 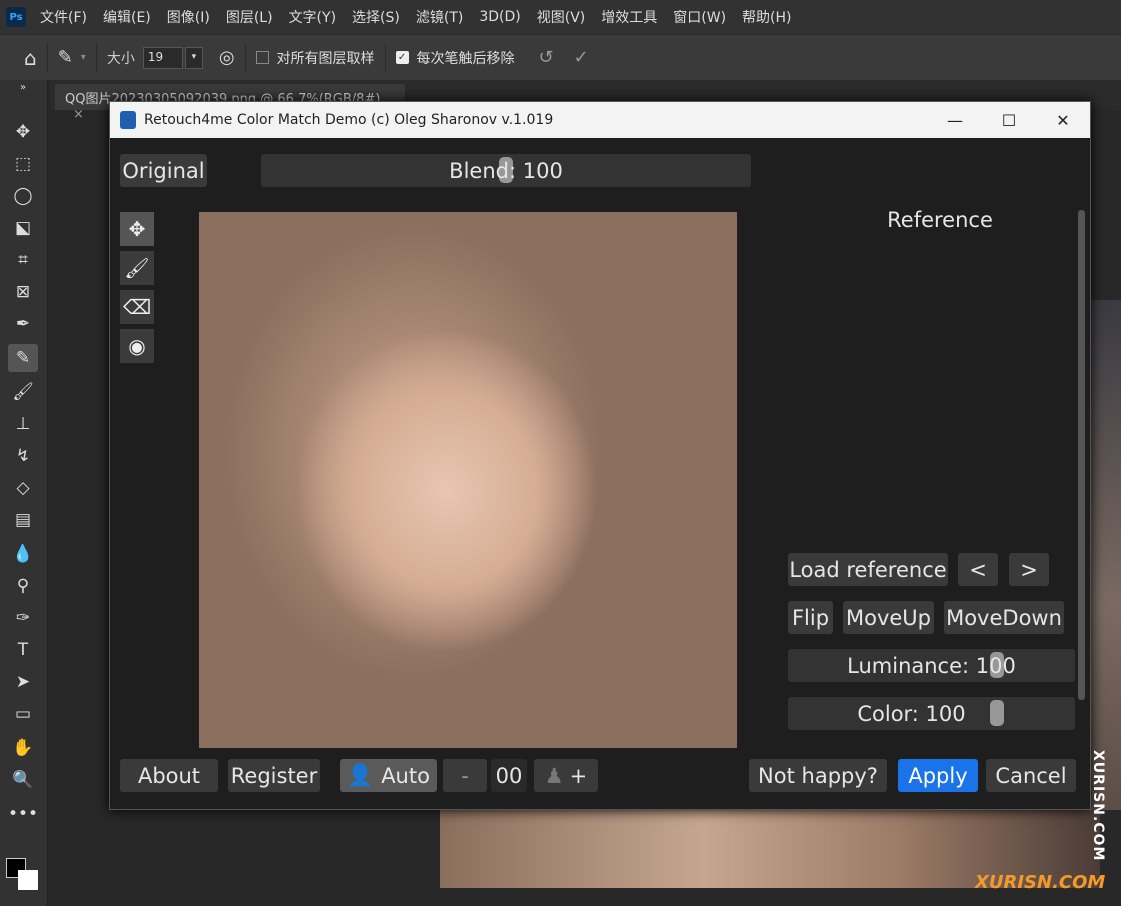 What do you see at coordinates (1004, 617) in the screenshot?
I see `move-down-button: MoveDown` at bounding box center [1004, 617].